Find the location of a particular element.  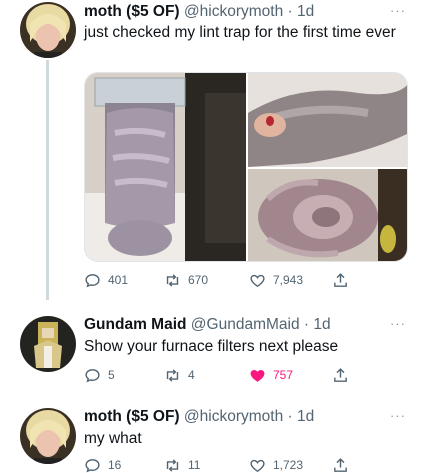

action-bar: 5 4 757 is located at coordinates (219, 375).